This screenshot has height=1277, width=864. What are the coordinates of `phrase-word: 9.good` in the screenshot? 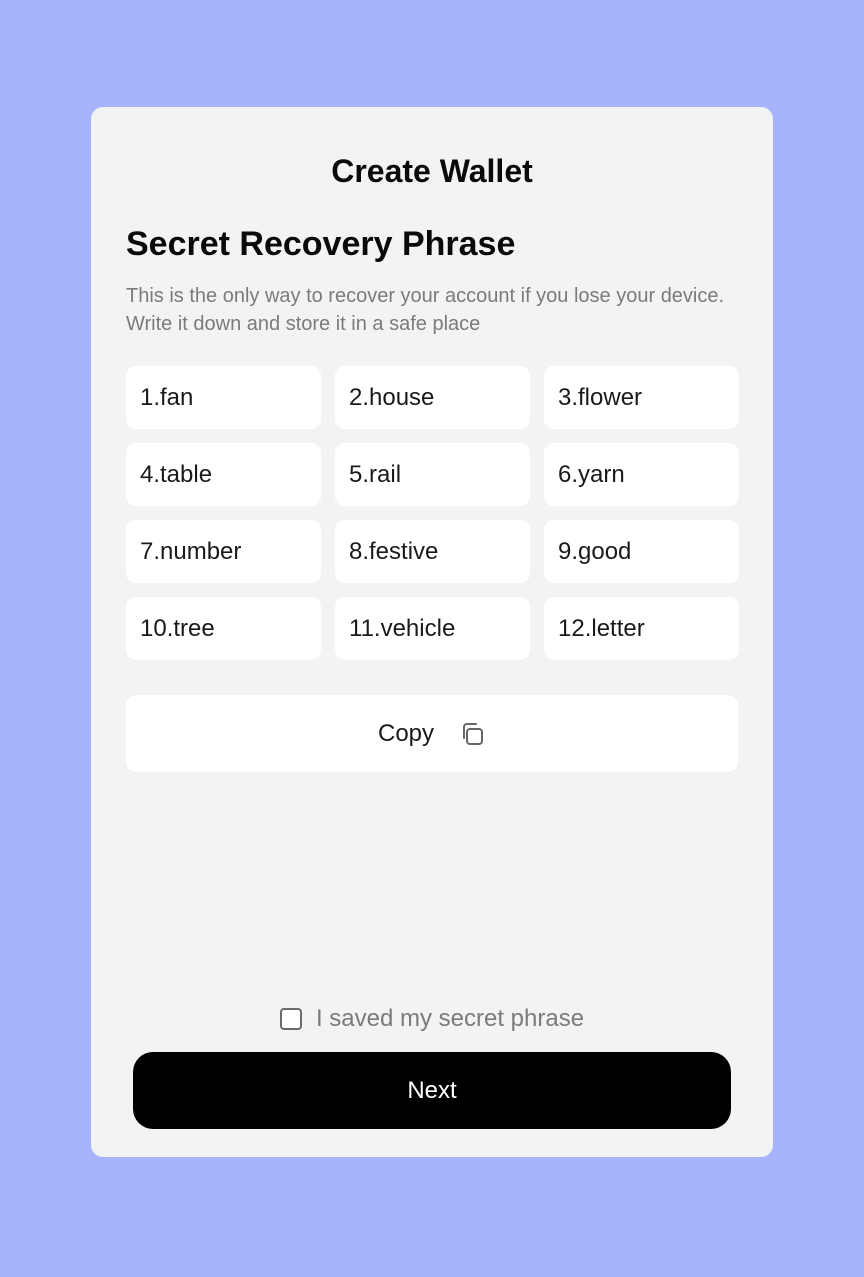 It's located at (641, 551).